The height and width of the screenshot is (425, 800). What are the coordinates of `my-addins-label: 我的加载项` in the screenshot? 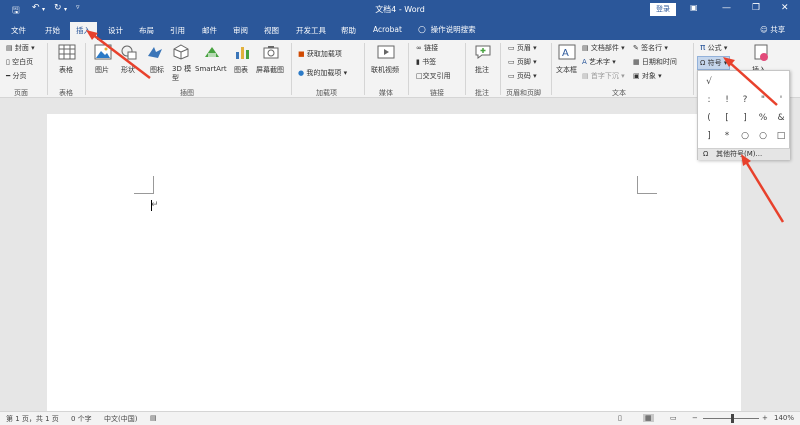 It's located at (324, 73).